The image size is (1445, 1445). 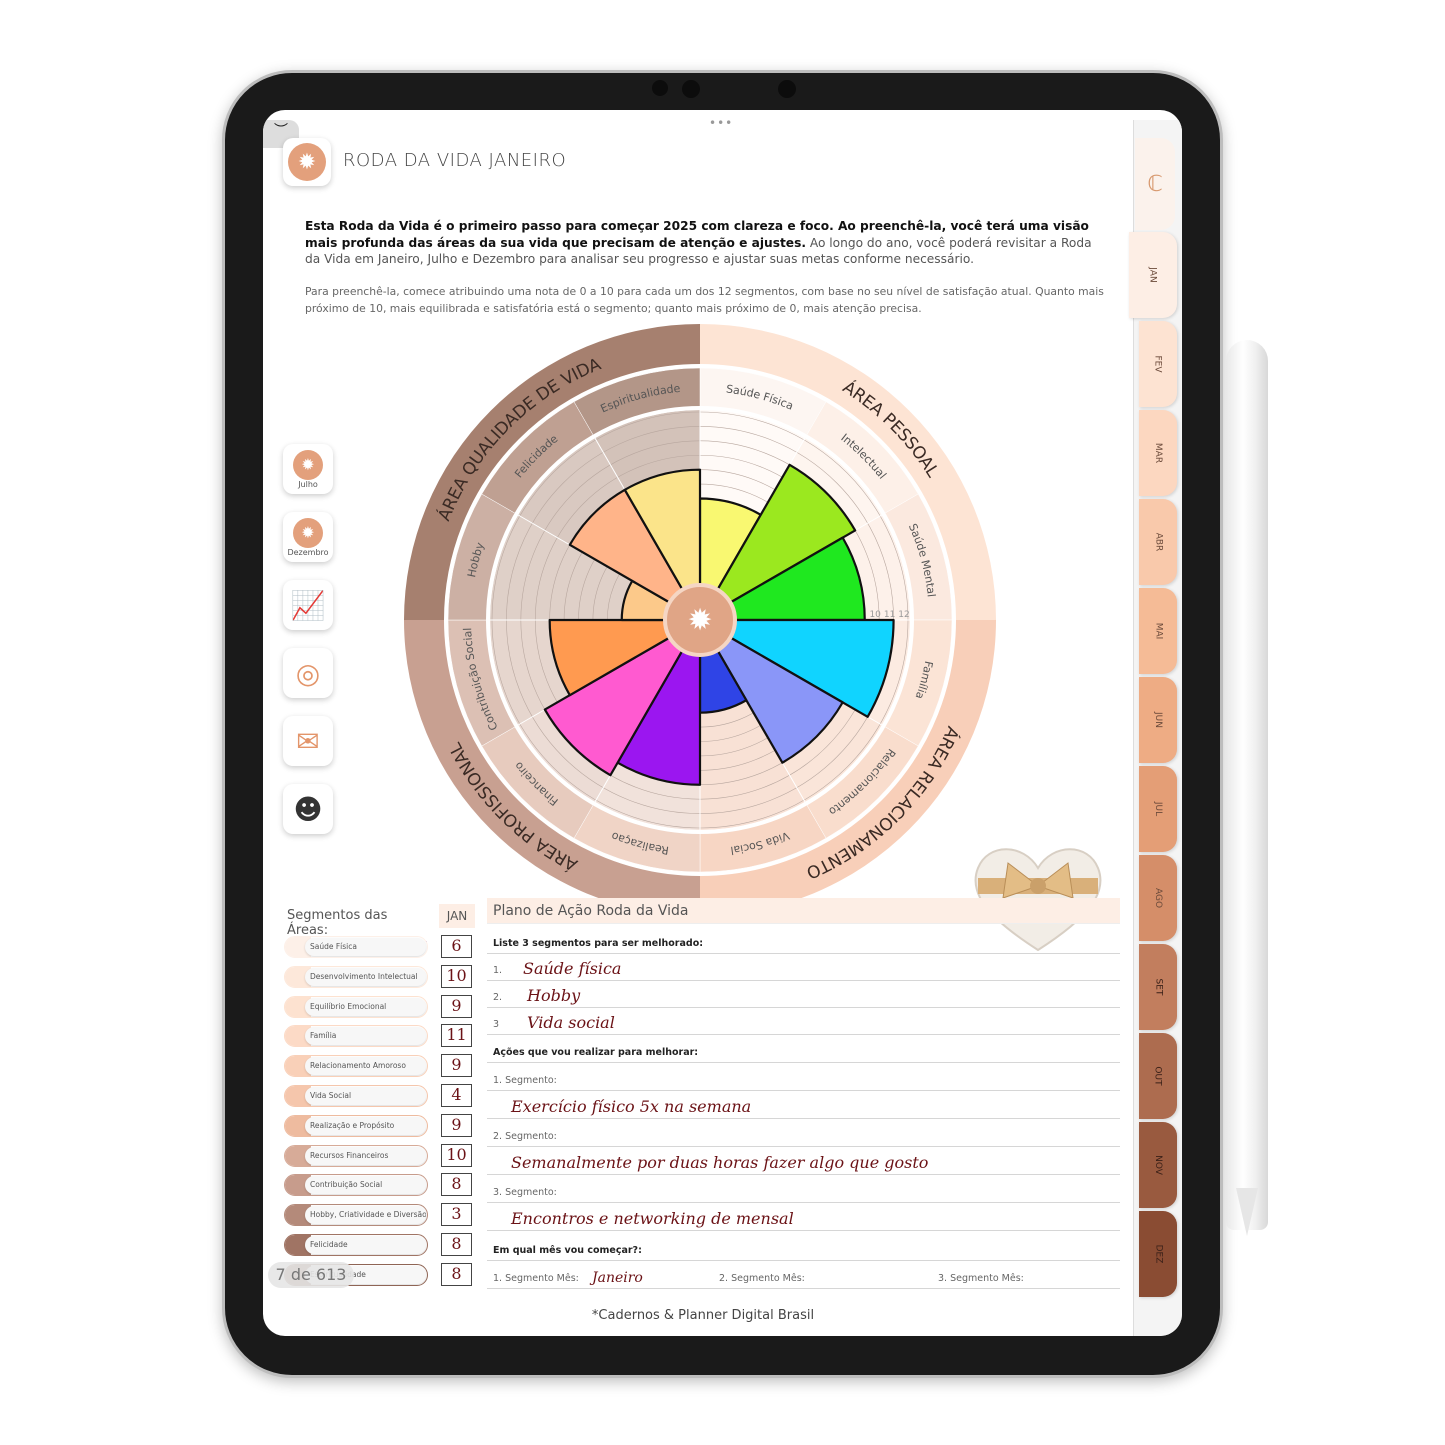 What do you see at coordinates (365, 1155) in the screenshot?
I see `segment-name: Recursos Financeiros` at bounding box center [365, 1155].